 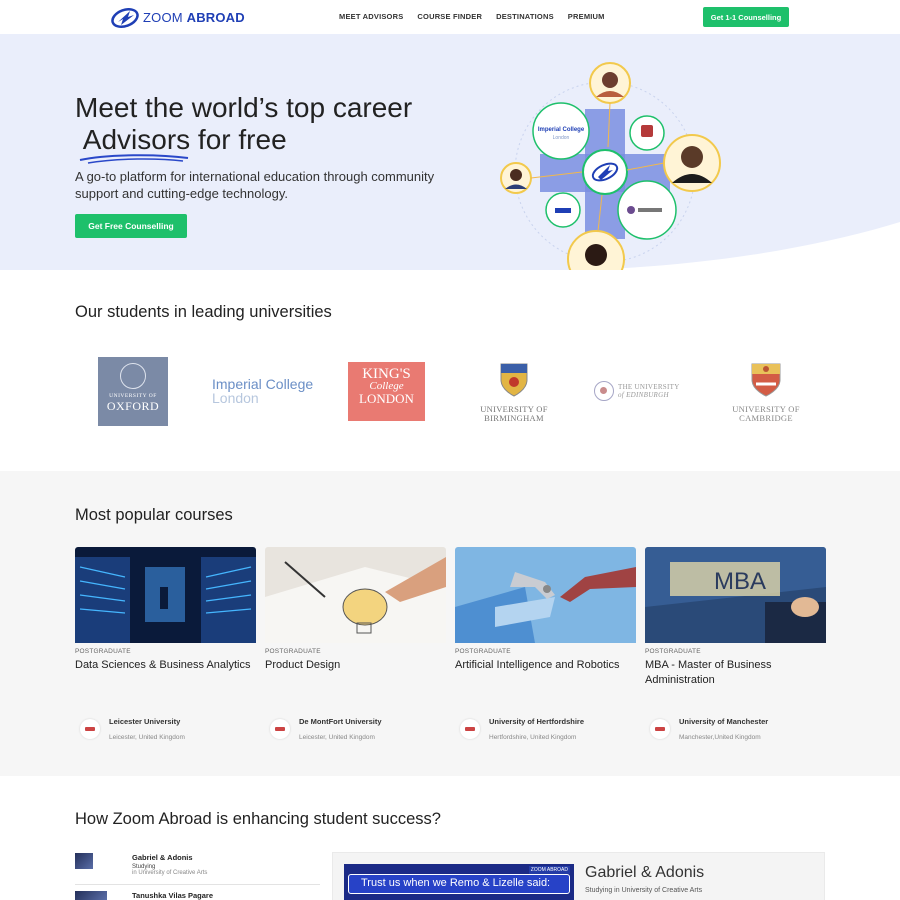 I want to click on birmingham-logo-line2: BIRMINGHAM, so click(x=514, y=418).